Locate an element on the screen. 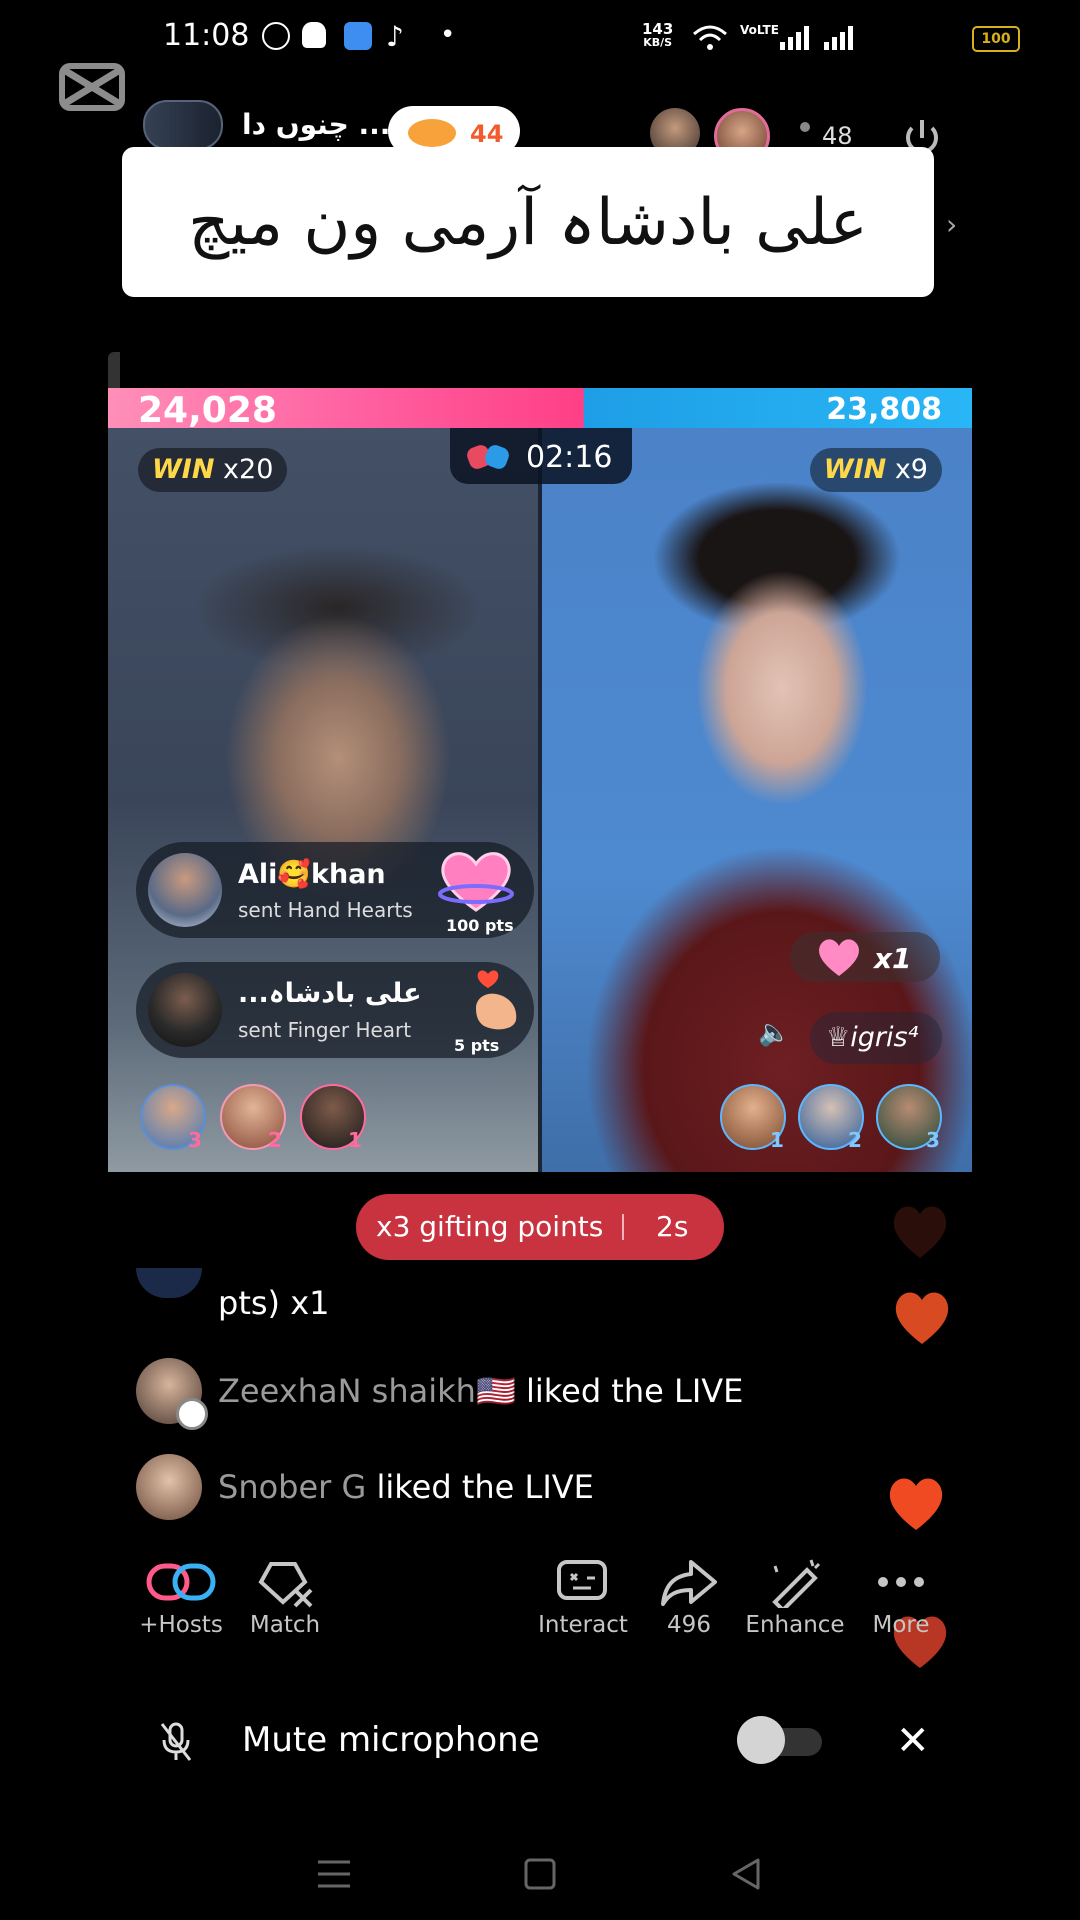 The image size is (1080, 1920). host-avatar is located at coordinates (183, 125).